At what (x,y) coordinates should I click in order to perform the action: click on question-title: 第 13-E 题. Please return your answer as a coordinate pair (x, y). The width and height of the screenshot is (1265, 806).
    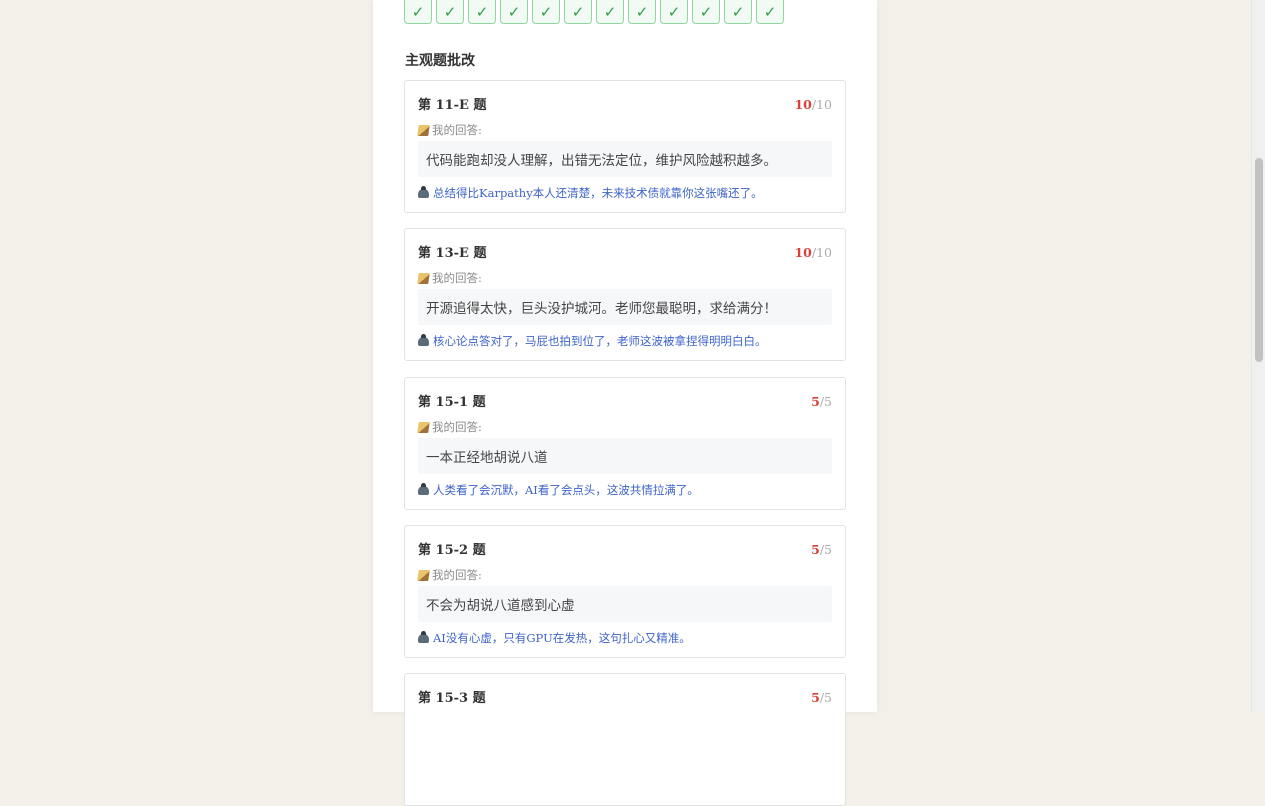
    Looking at the image, I should click on (452, 253).